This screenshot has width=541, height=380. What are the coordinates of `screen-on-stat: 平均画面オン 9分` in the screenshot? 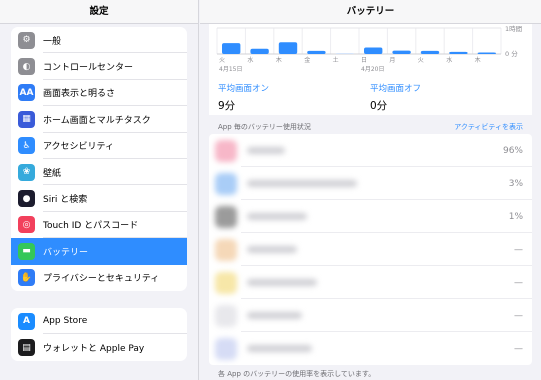 It's located at (243, 97).